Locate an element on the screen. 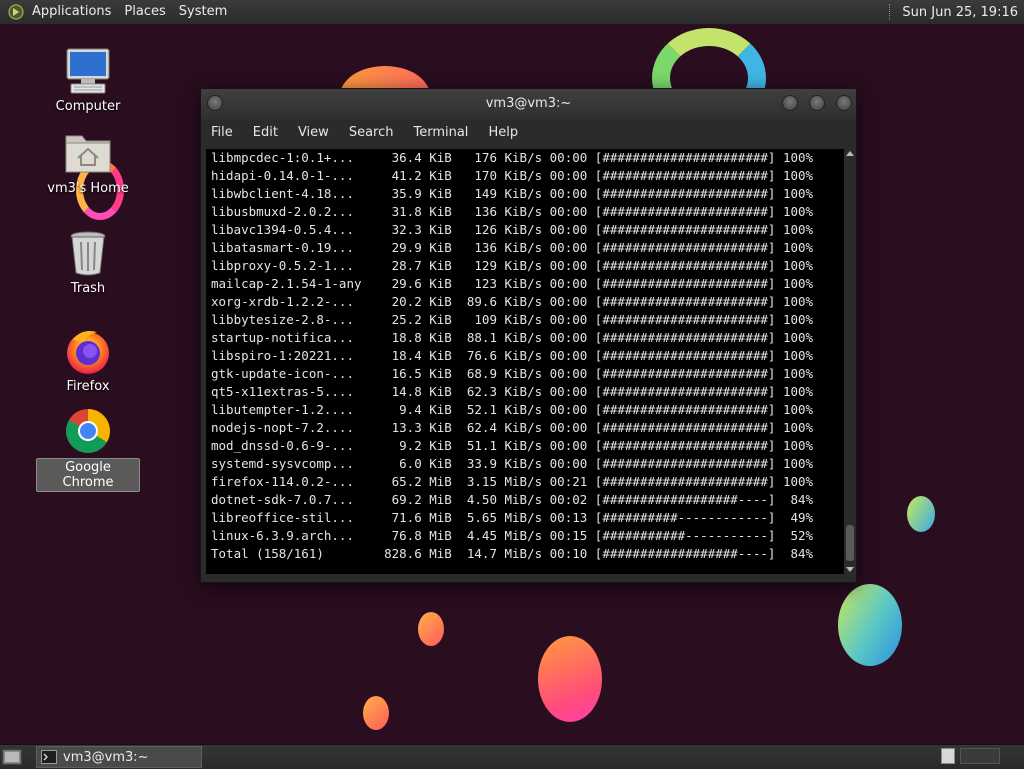 This screenshot has height=769, width=1024. terminal-menubar: File Edit View Search Terminal Help is located at coordinates (528, 133).